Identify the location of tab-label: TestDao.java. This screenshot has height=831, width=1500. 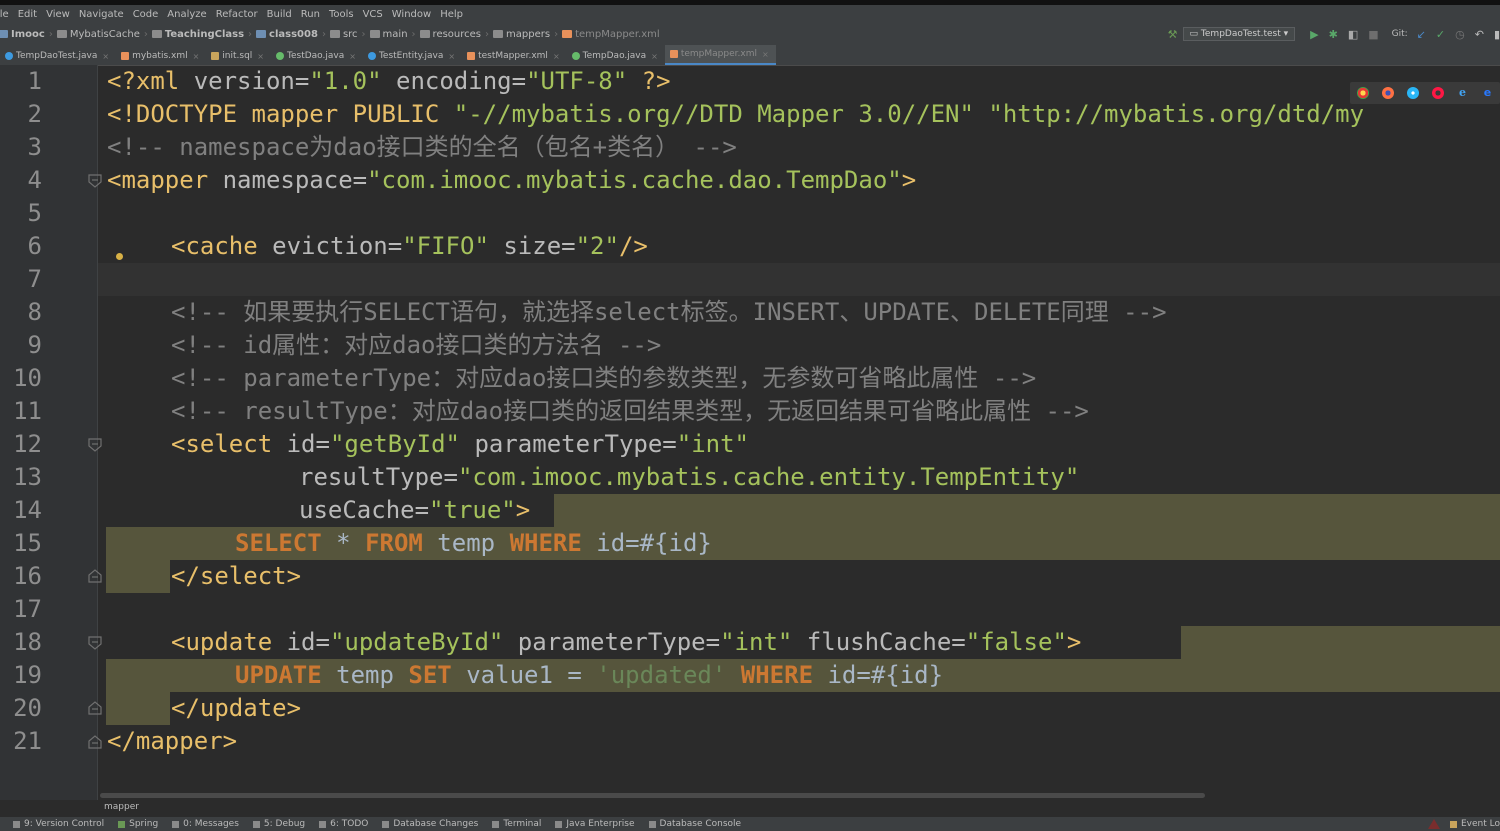
(316, 56).